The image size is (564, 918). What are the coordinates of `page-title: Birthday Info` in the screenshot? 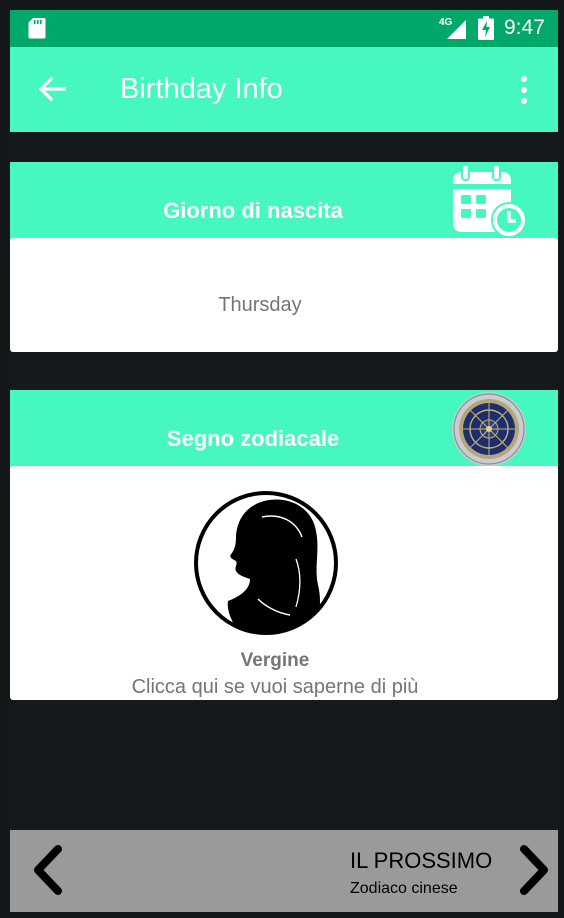 It's located at (201, 89).